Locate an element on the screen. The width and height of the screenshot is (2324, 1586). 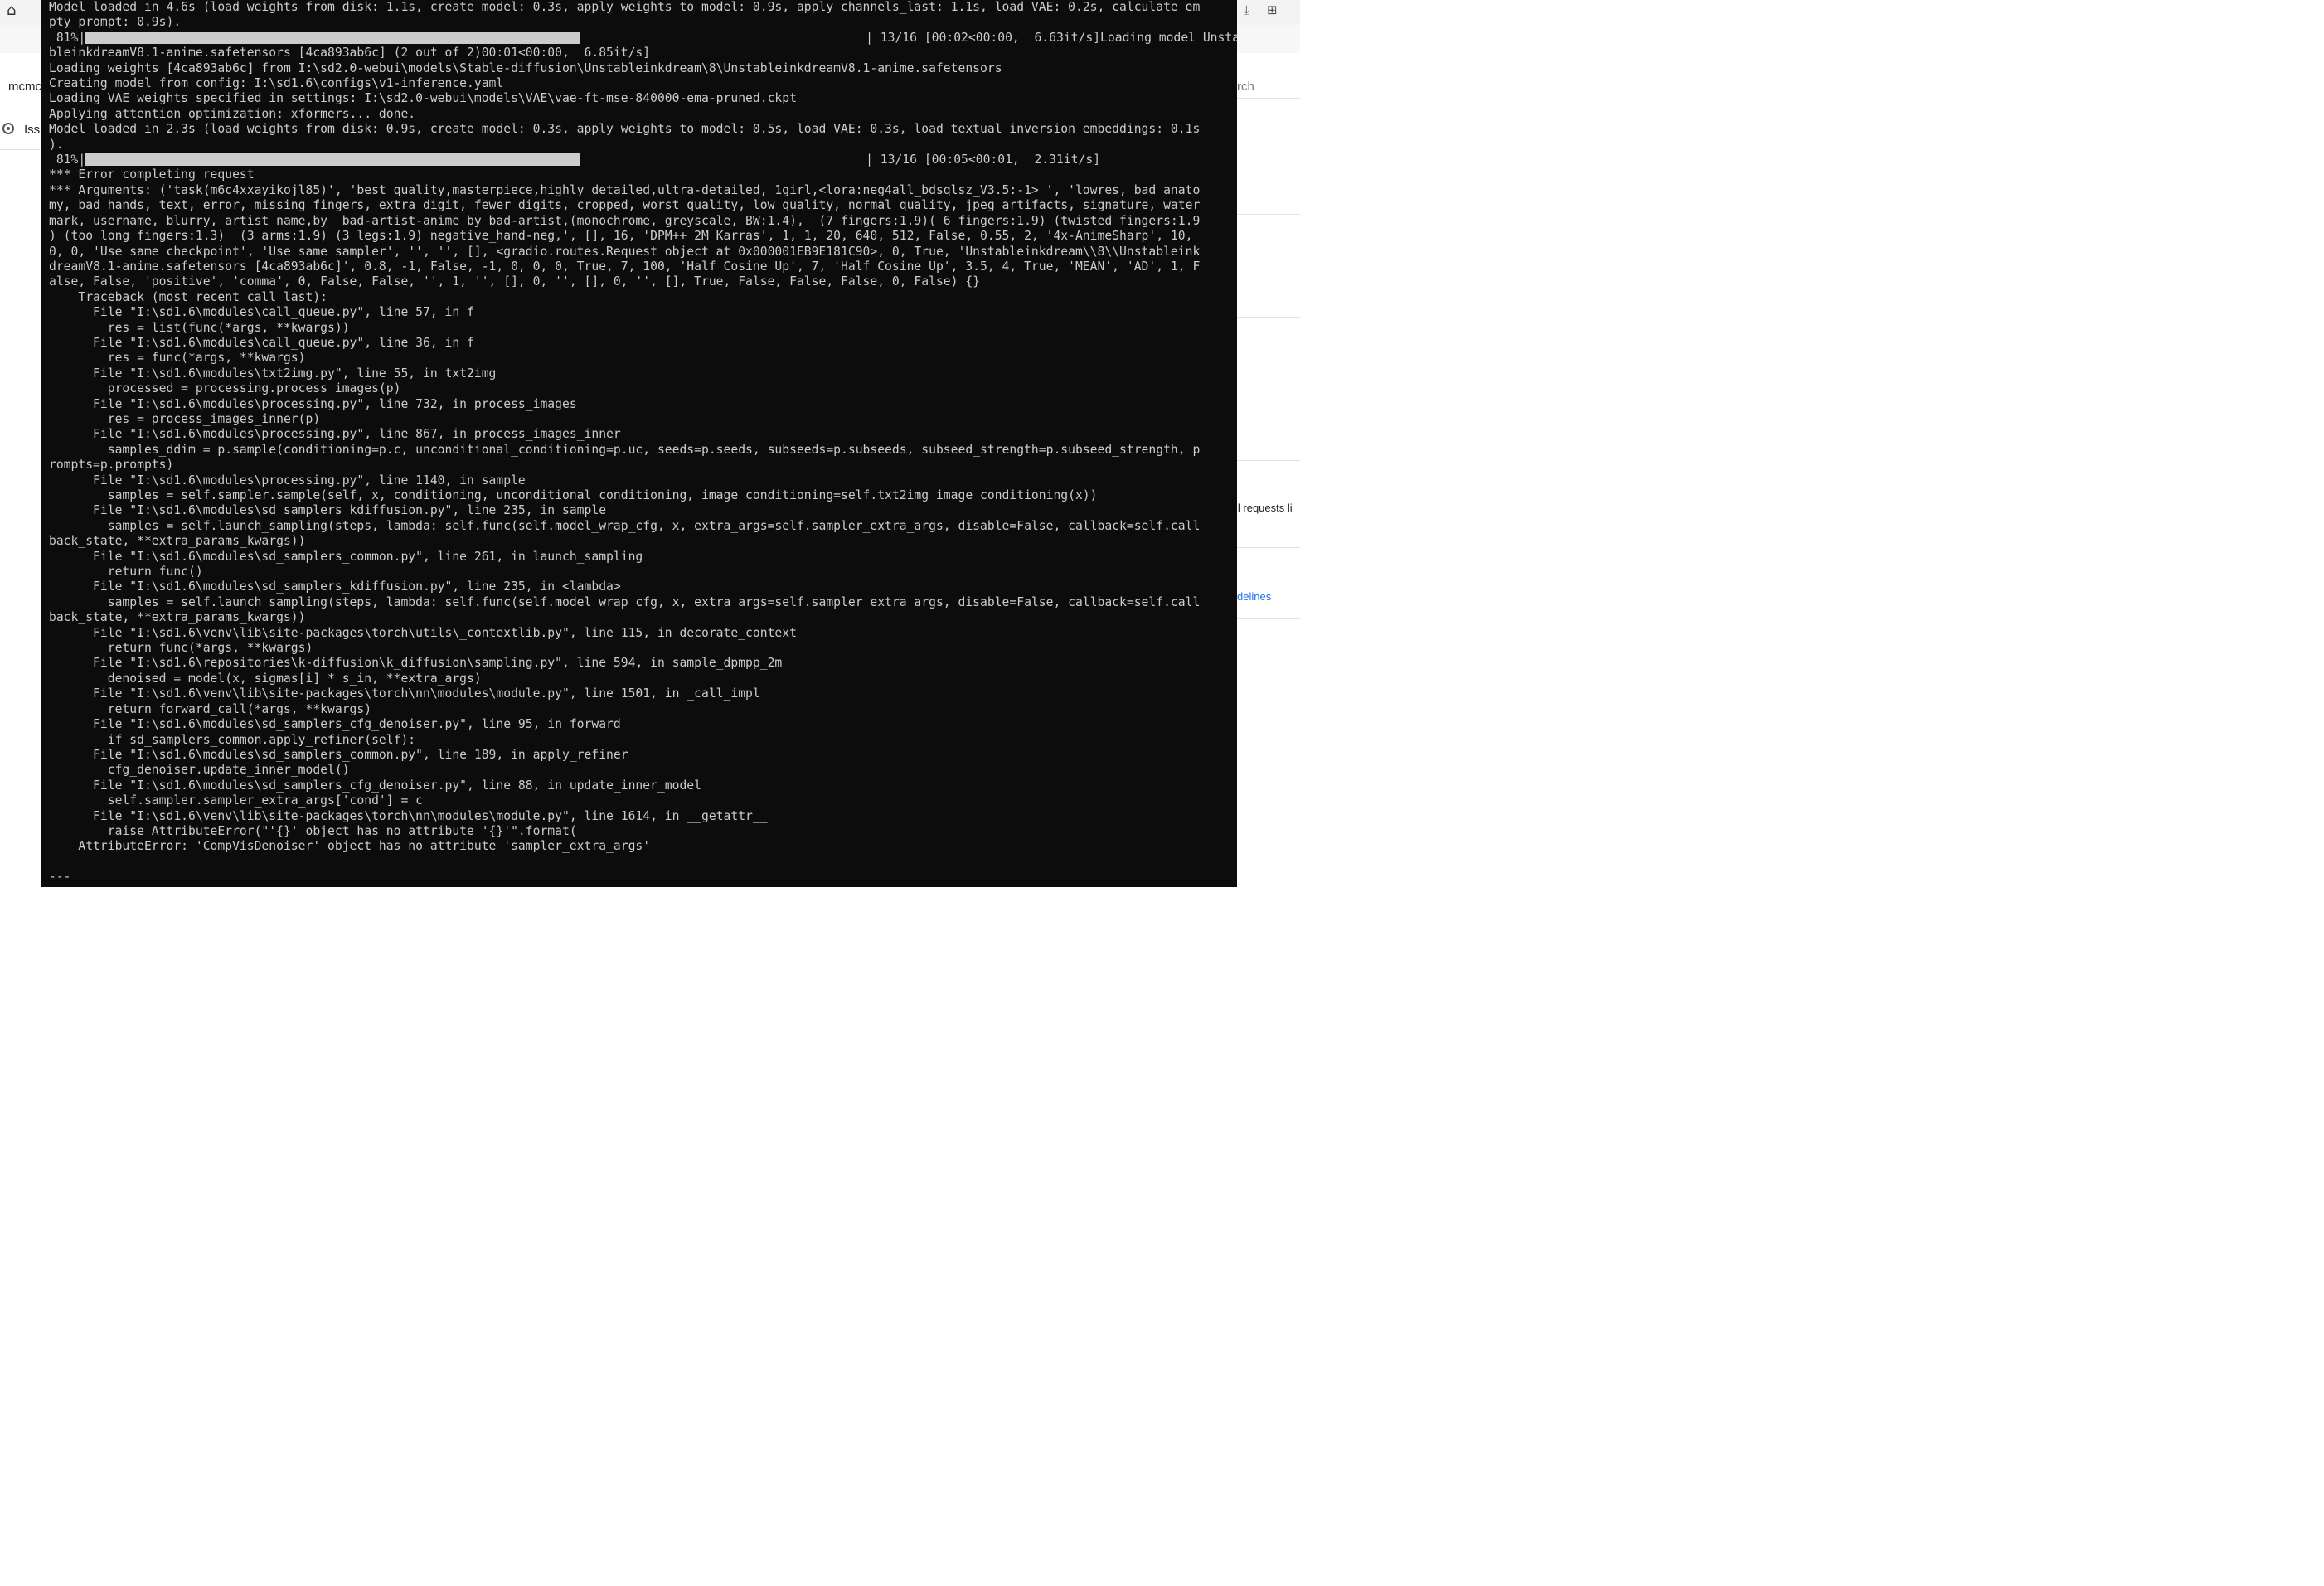
home-icon: ⌂ is located at coordinates (11, 10).